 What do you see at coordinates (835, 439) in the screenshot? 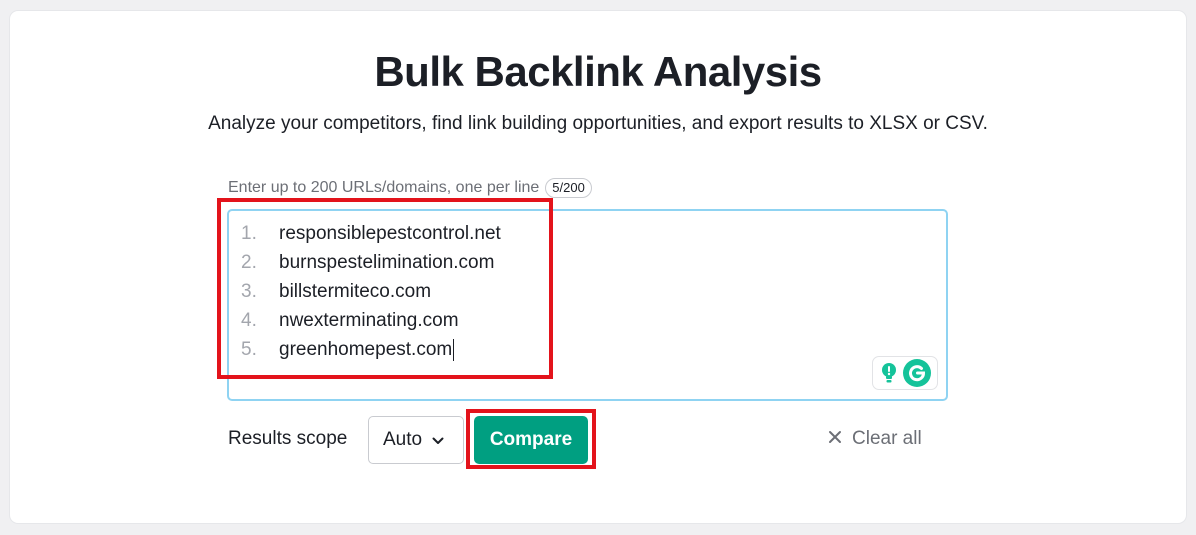
I see `close-icon` at bounding box center [835, 439].